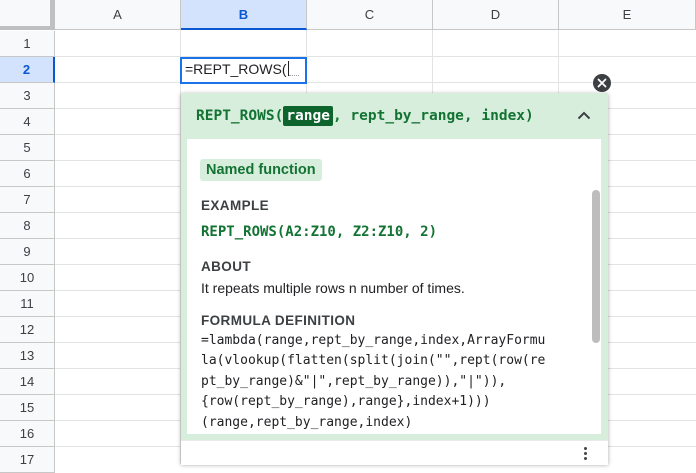 This screenshot has height=473, width=696. Describe the element at coordinates (278, 320) in the screenshot. I see `formula-definition-heading: FORMULA DEFINITION` at that location.